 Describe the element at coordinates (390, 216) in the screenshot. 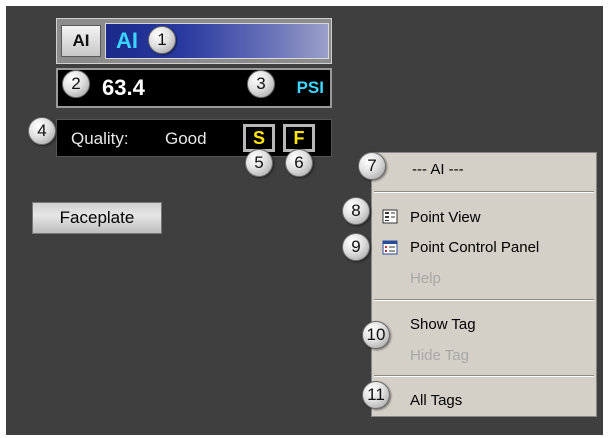

I see `point-view-icon` at that location.